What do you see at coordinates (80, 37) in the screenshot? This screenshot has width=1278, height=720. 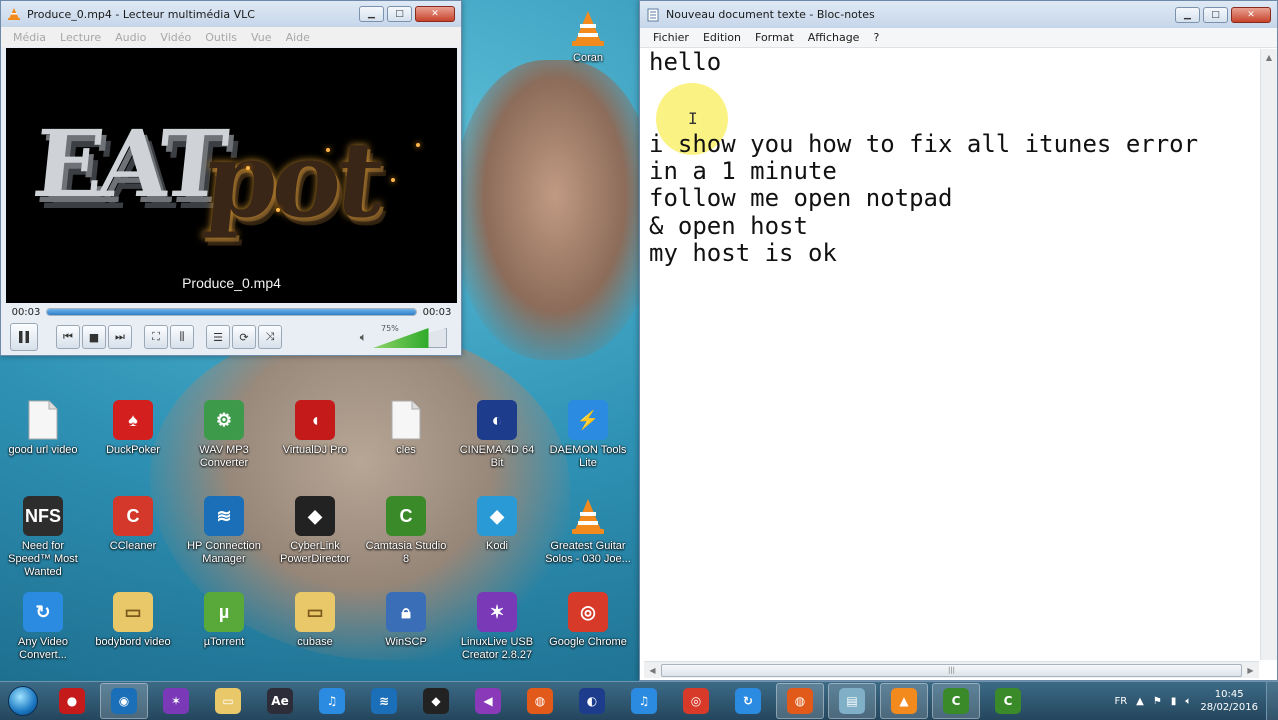 I see `menu-lecture: Lecture` at bounding box center [80, 37].